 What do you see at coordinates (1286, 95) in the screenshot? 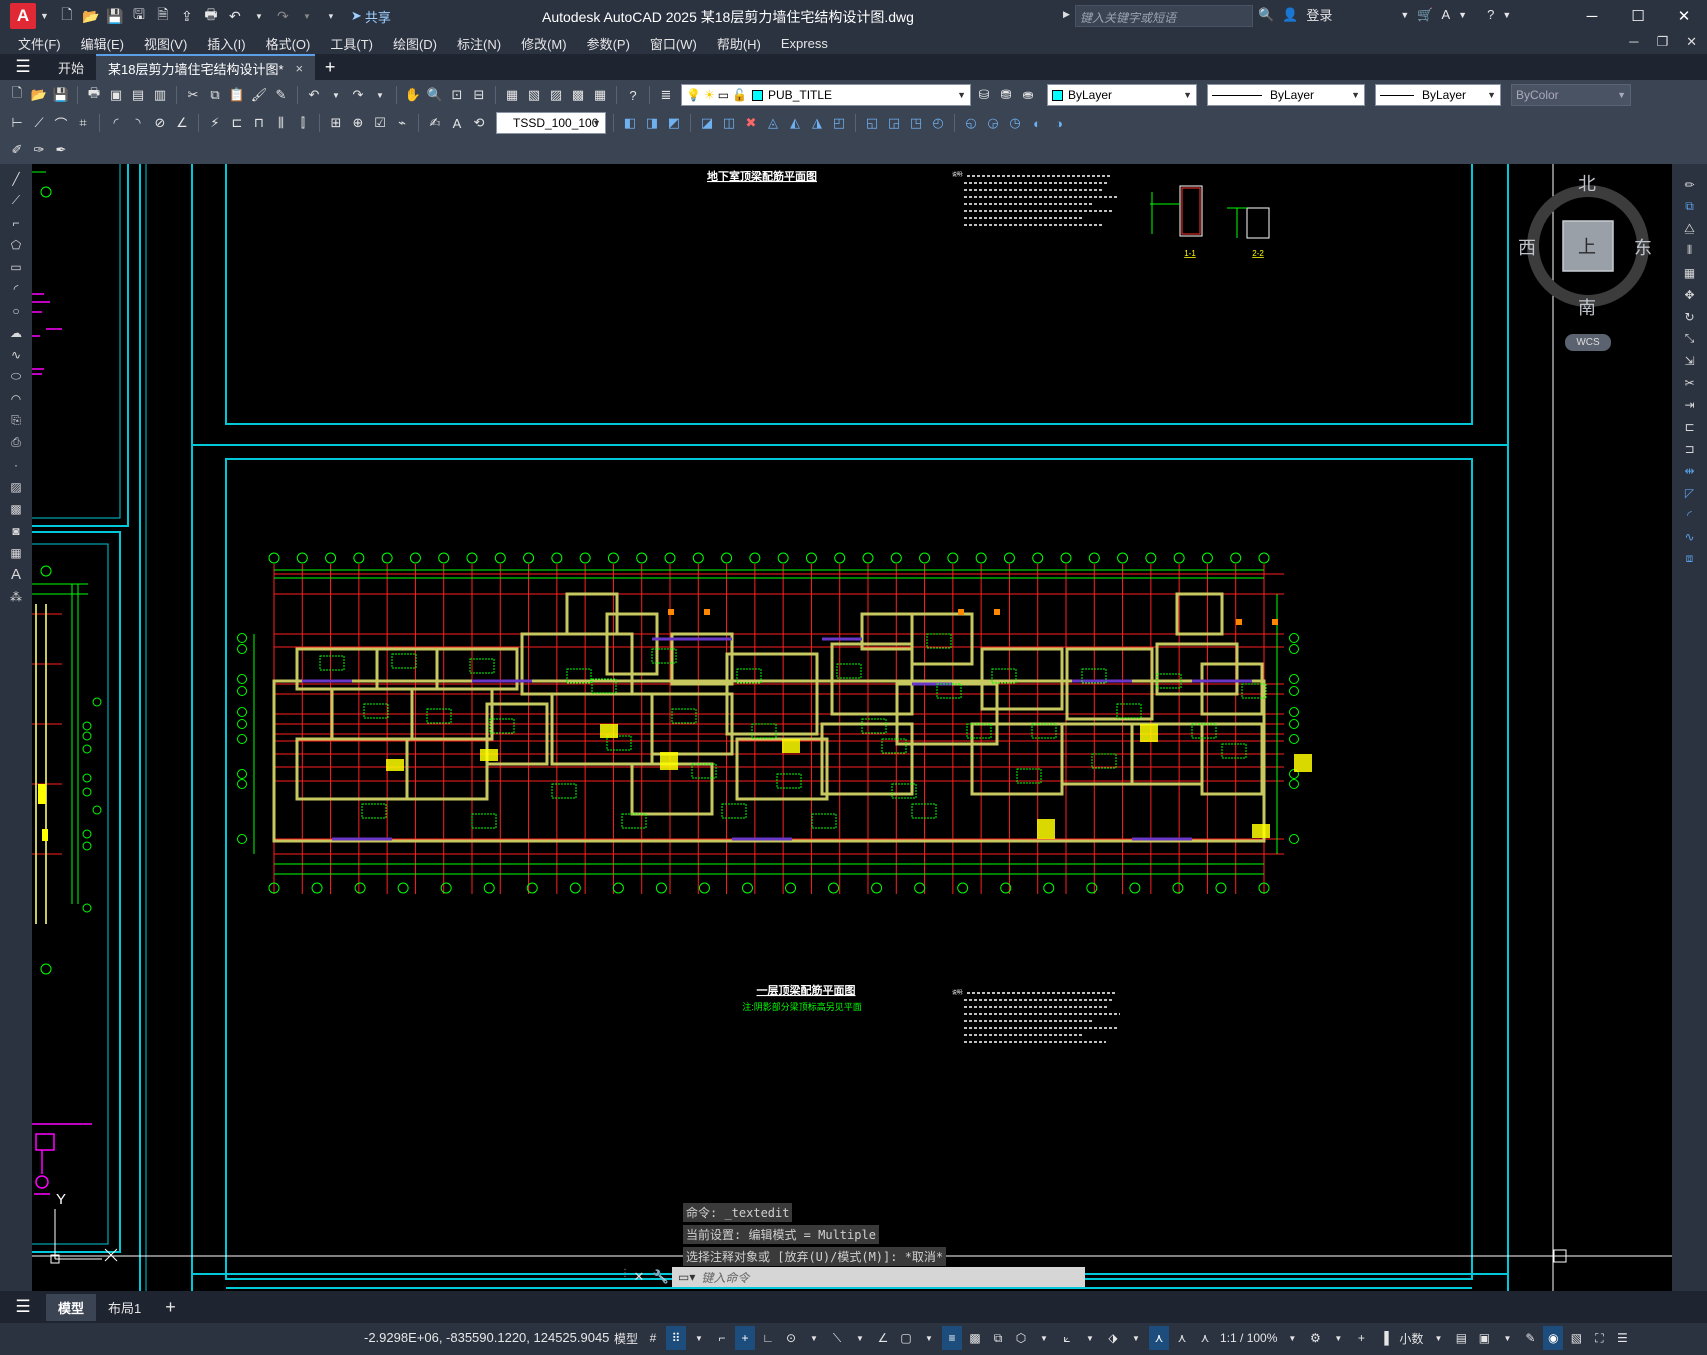
I see `linetype-dropdown: ByLayer ▼` at bounding box center [1286, 95].